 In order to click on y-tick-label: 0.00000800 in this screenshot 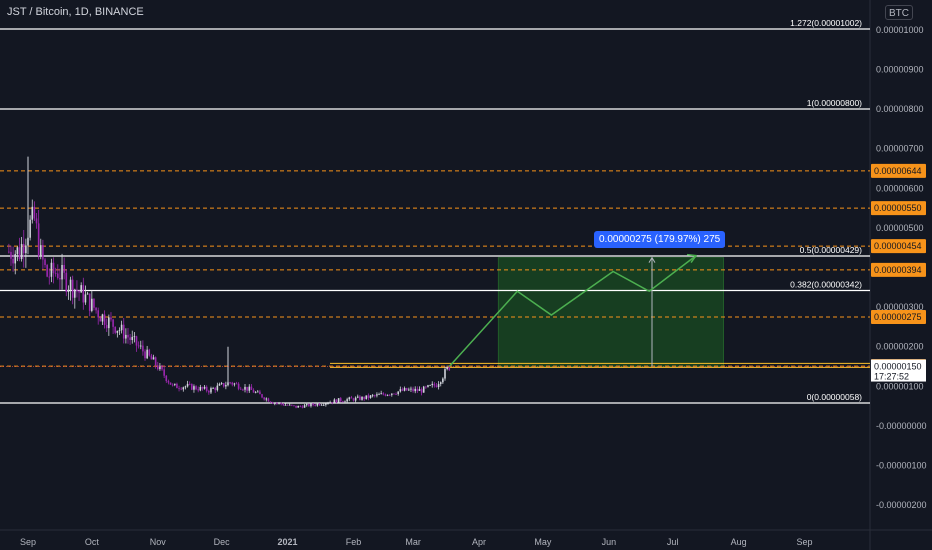, I will do `click(900, 109)`.